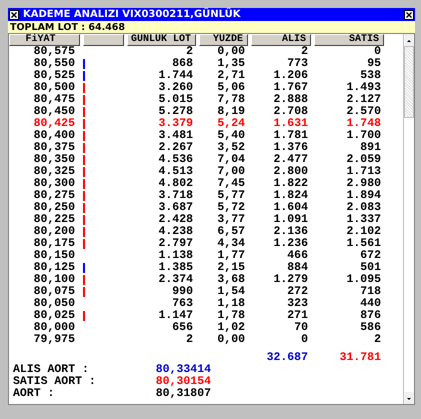  Describe the element at coordinates (409, 398) in the screenshot. I see `scroll-down-icon` at that location.